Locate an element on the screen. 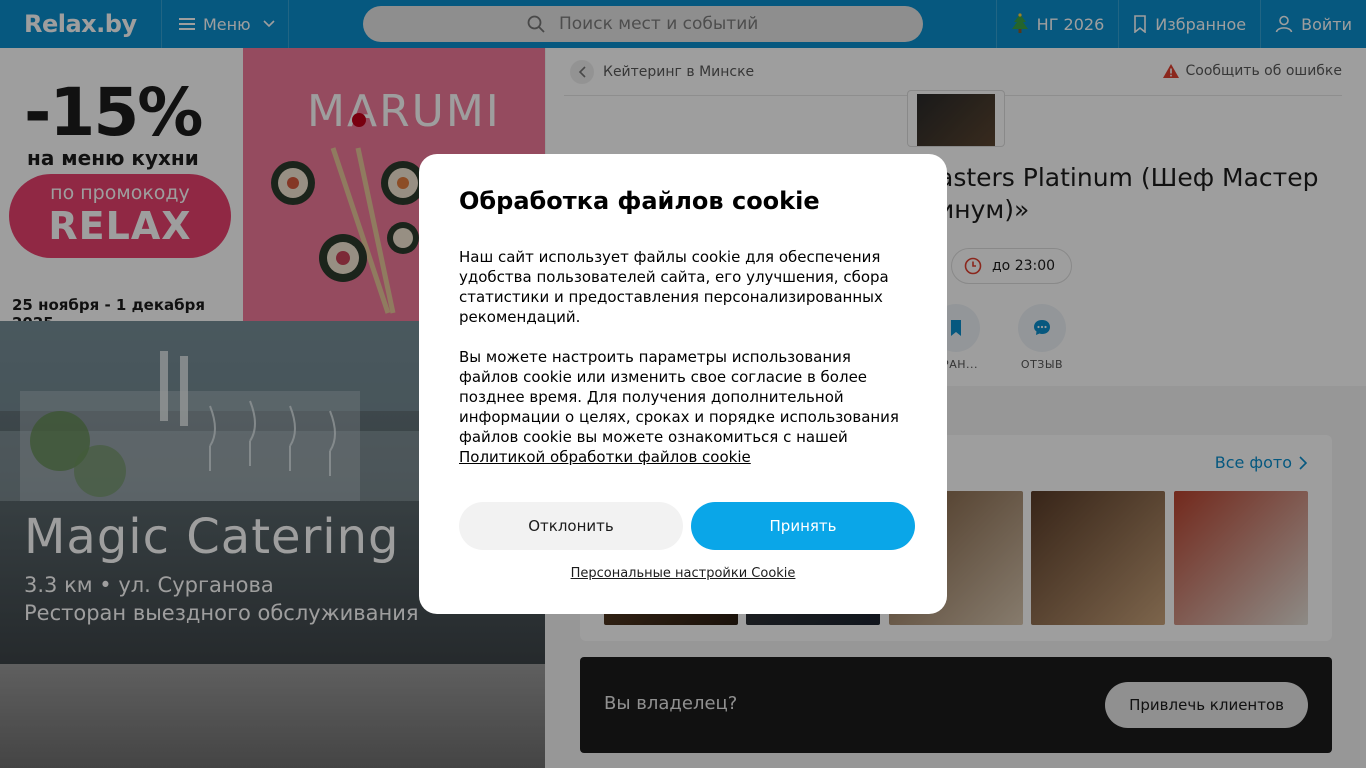 This screenshot has width=1366, height=768. cookie-dialog-title: Обработка файлов cookie is located at coordinates (639, 201).